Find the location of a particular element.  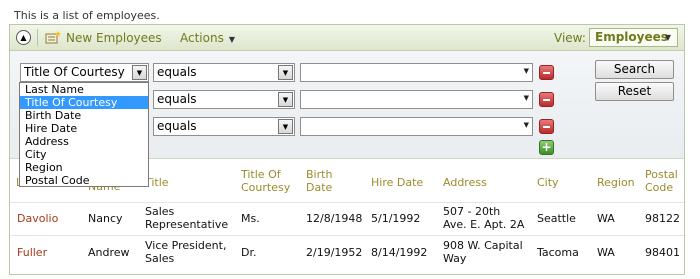

cell-line: Vice President, is located at coordinates (186, 245).